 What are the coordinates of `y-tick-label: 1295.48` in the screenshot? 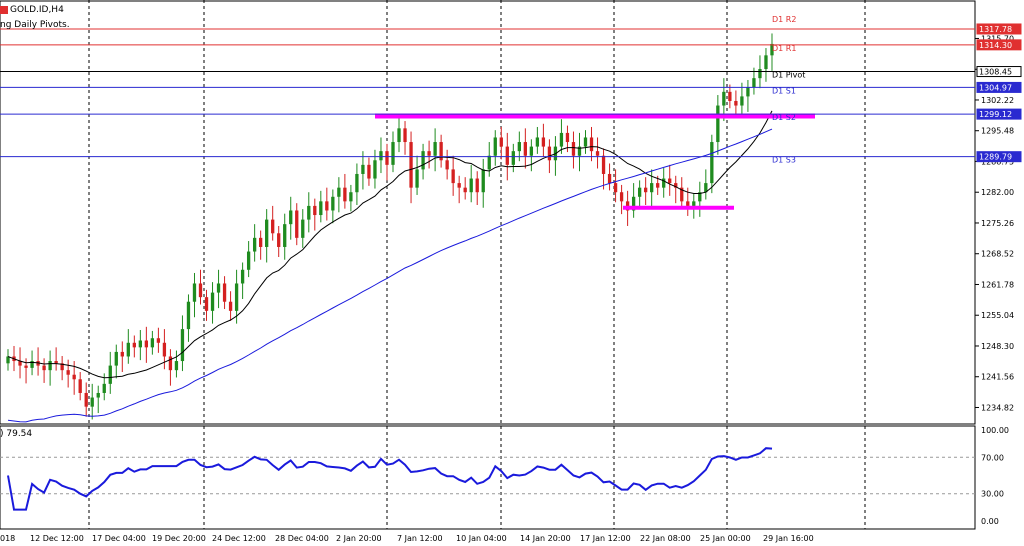 It's located at (997, 131).